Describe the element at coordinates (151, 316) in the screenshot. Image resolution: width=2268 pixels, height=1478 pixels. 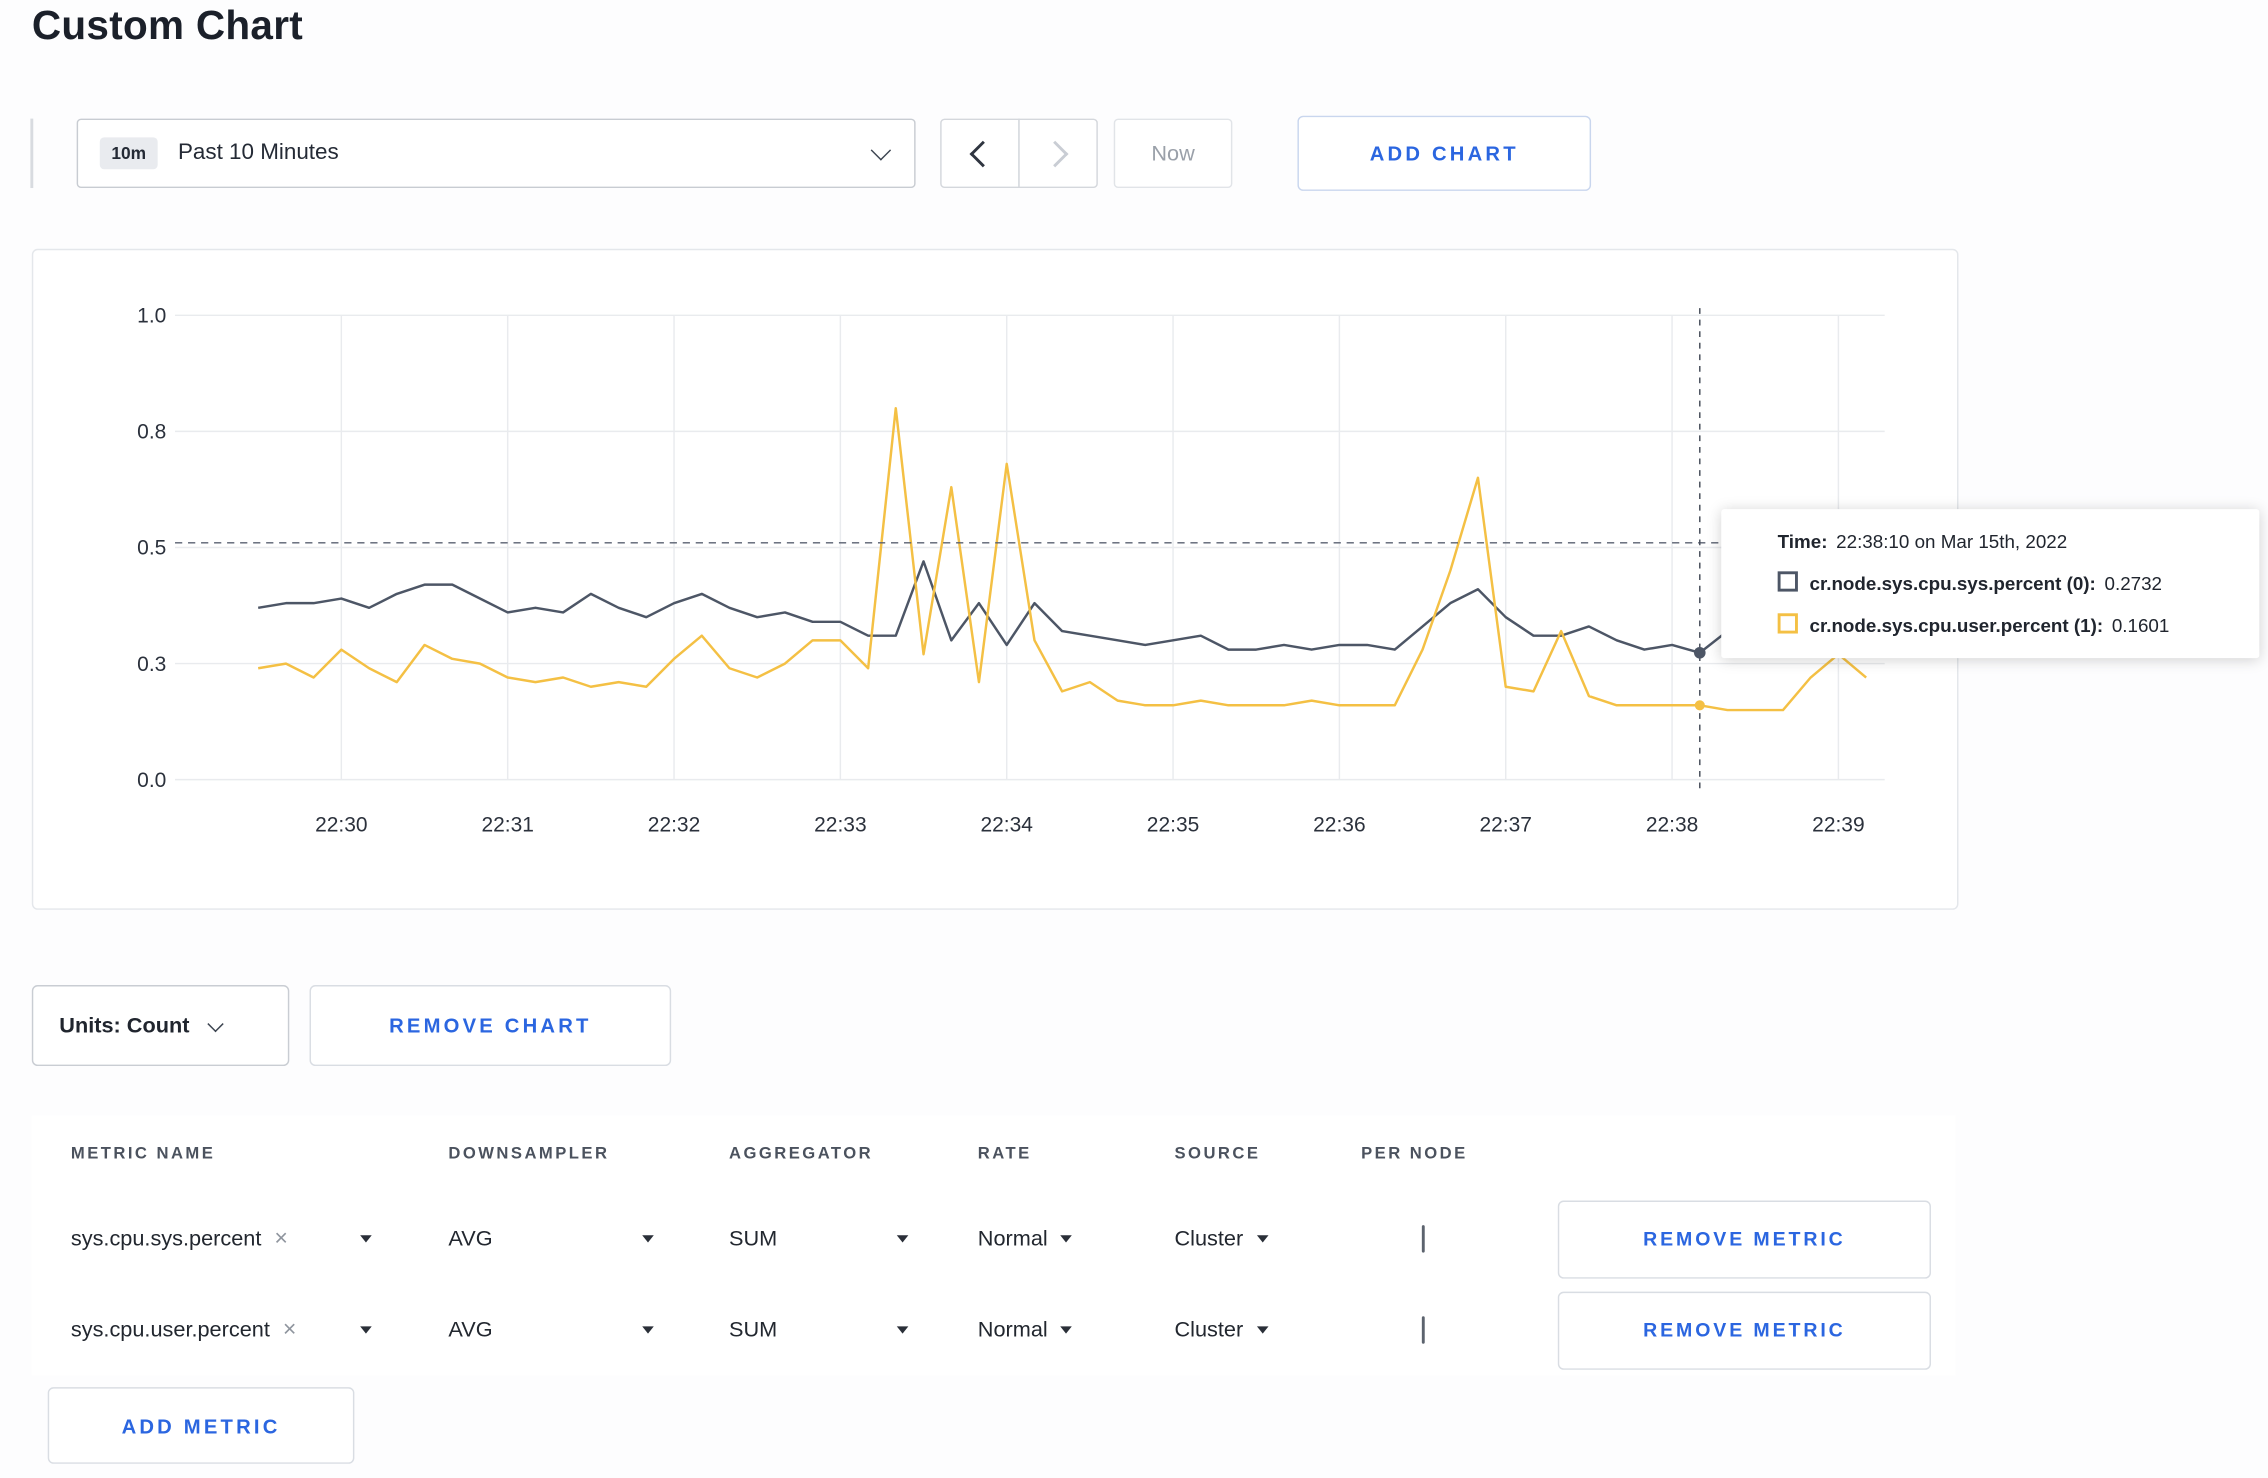
I see `y-tick-label: 1.0` at that location.